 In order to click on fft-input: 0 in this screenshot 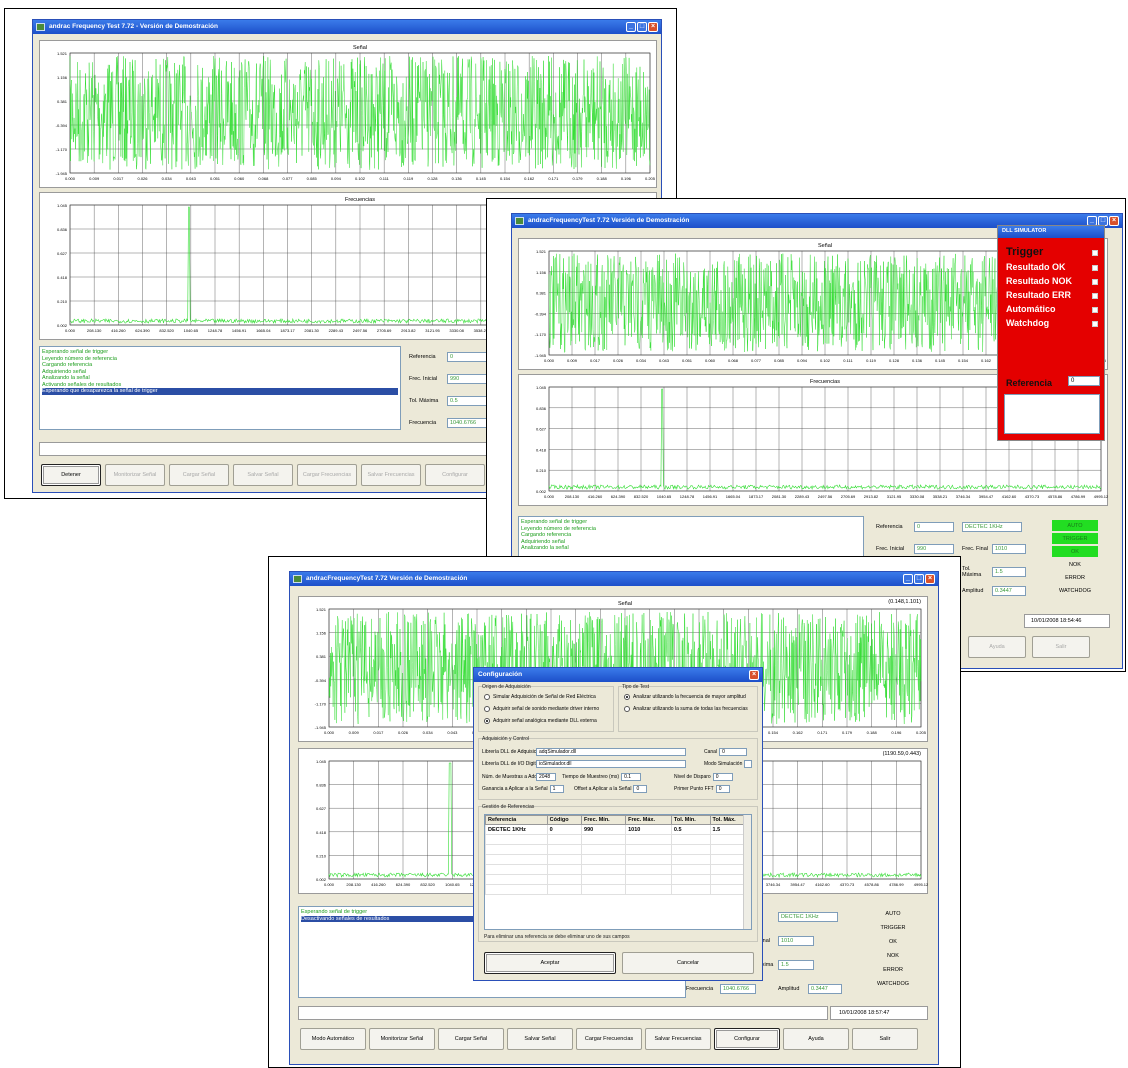, I will do `click(722, 789)`.